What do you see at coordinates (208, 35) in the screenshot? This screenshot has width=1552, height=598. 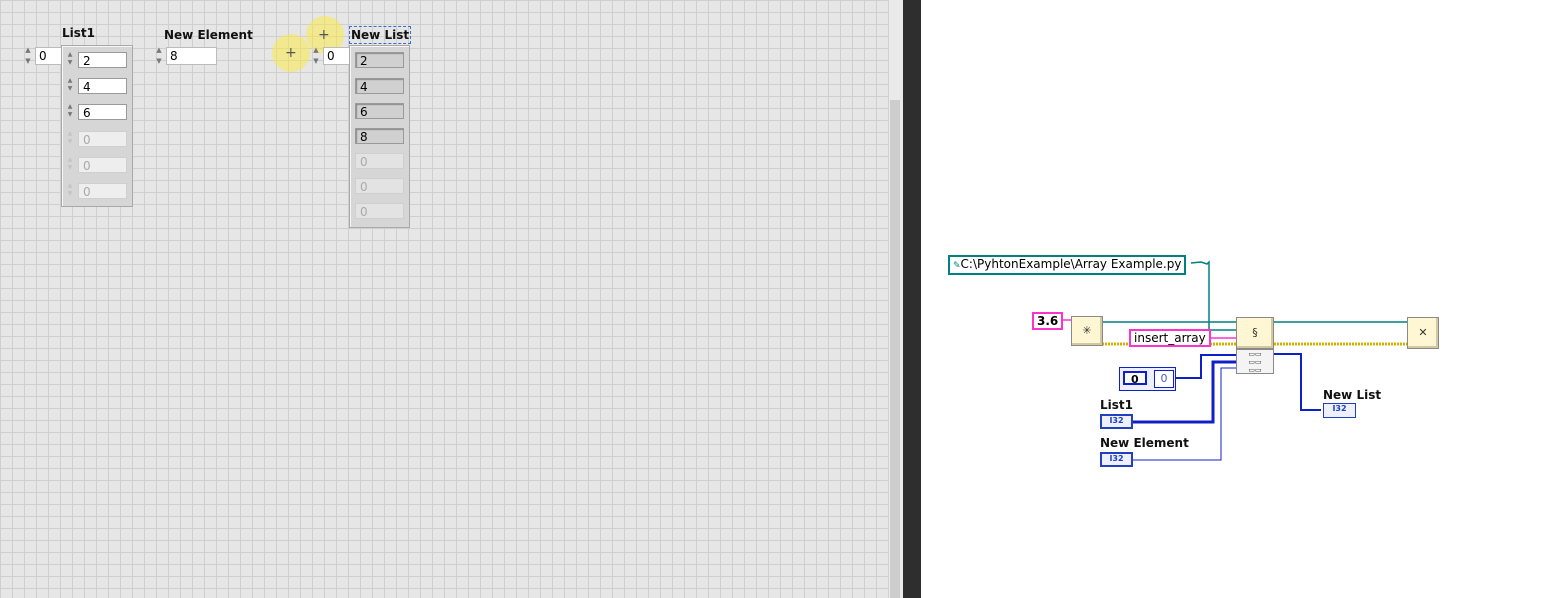 I see `new-element-label: New Element` at bounding box center [208, 35].